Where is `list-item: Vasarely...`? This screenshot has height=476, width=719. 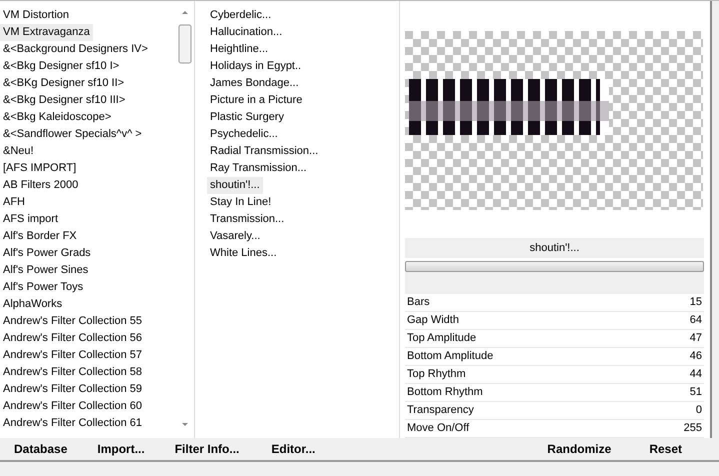
list-item: Vasarely... is located at coordinates (235, 236).